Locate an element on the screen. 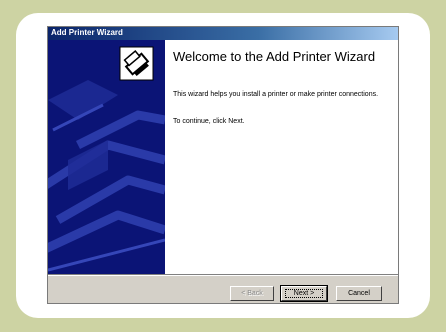 The height and width of the screenshot is (332, 446). title-bar: Add Printer Wizard is located at coordinates (223, 33).